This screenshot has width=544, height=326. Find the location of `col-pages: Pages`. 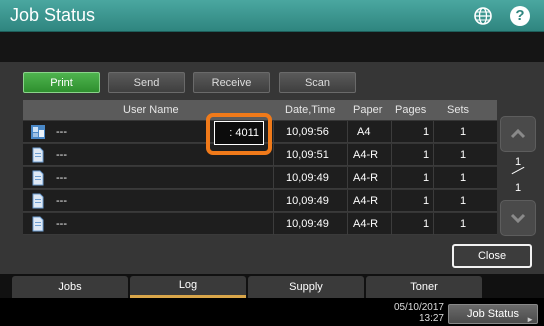

col-pages: Pages is located at coordinates (411, 110).